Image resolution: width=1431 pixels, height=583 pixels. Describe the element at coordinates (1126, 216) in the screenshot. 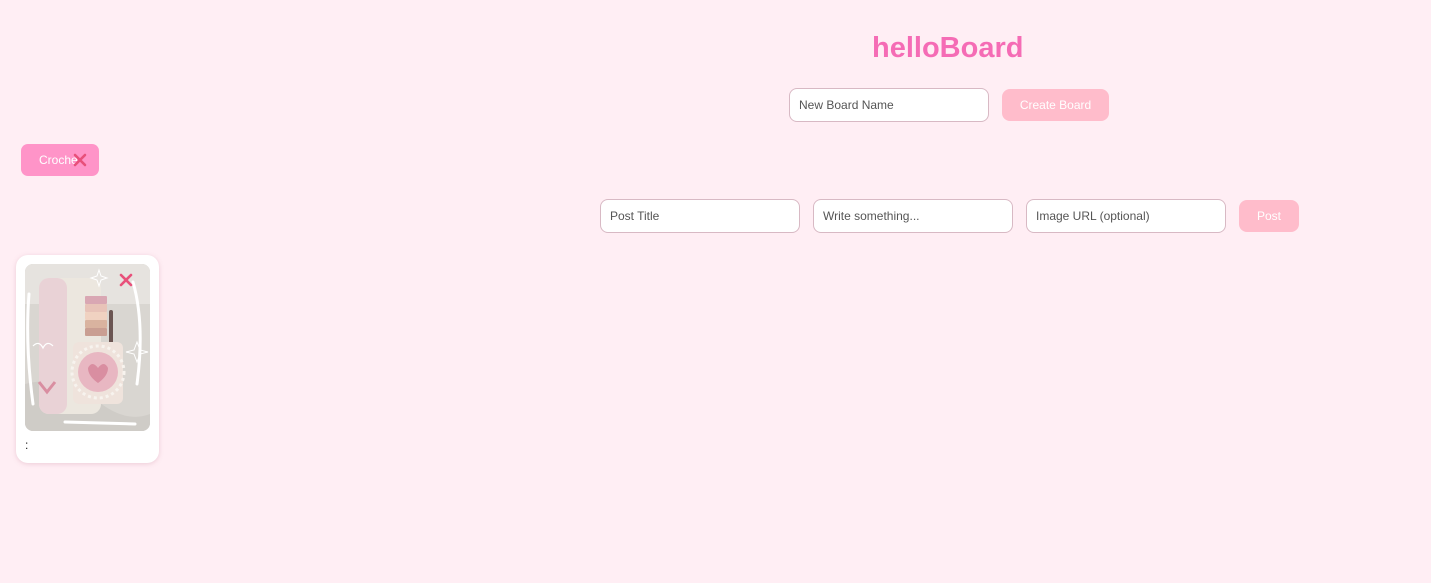

I see `image-url-input` at that location.